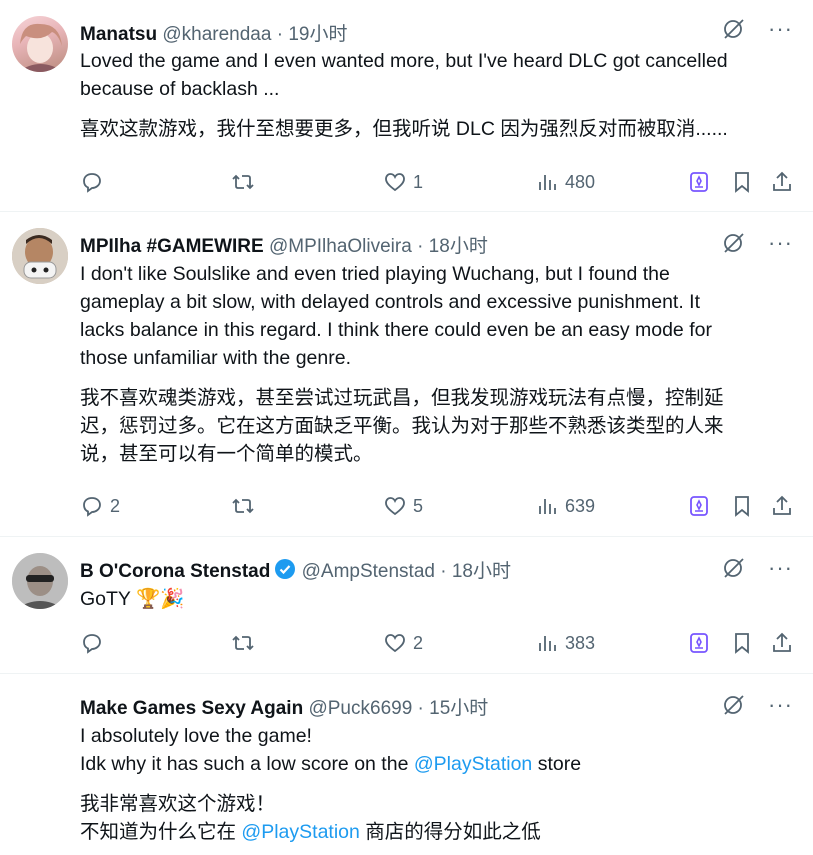 This screenshot has height=855, width=813. I want to click on verified-badge-icon, so click(285, 569).